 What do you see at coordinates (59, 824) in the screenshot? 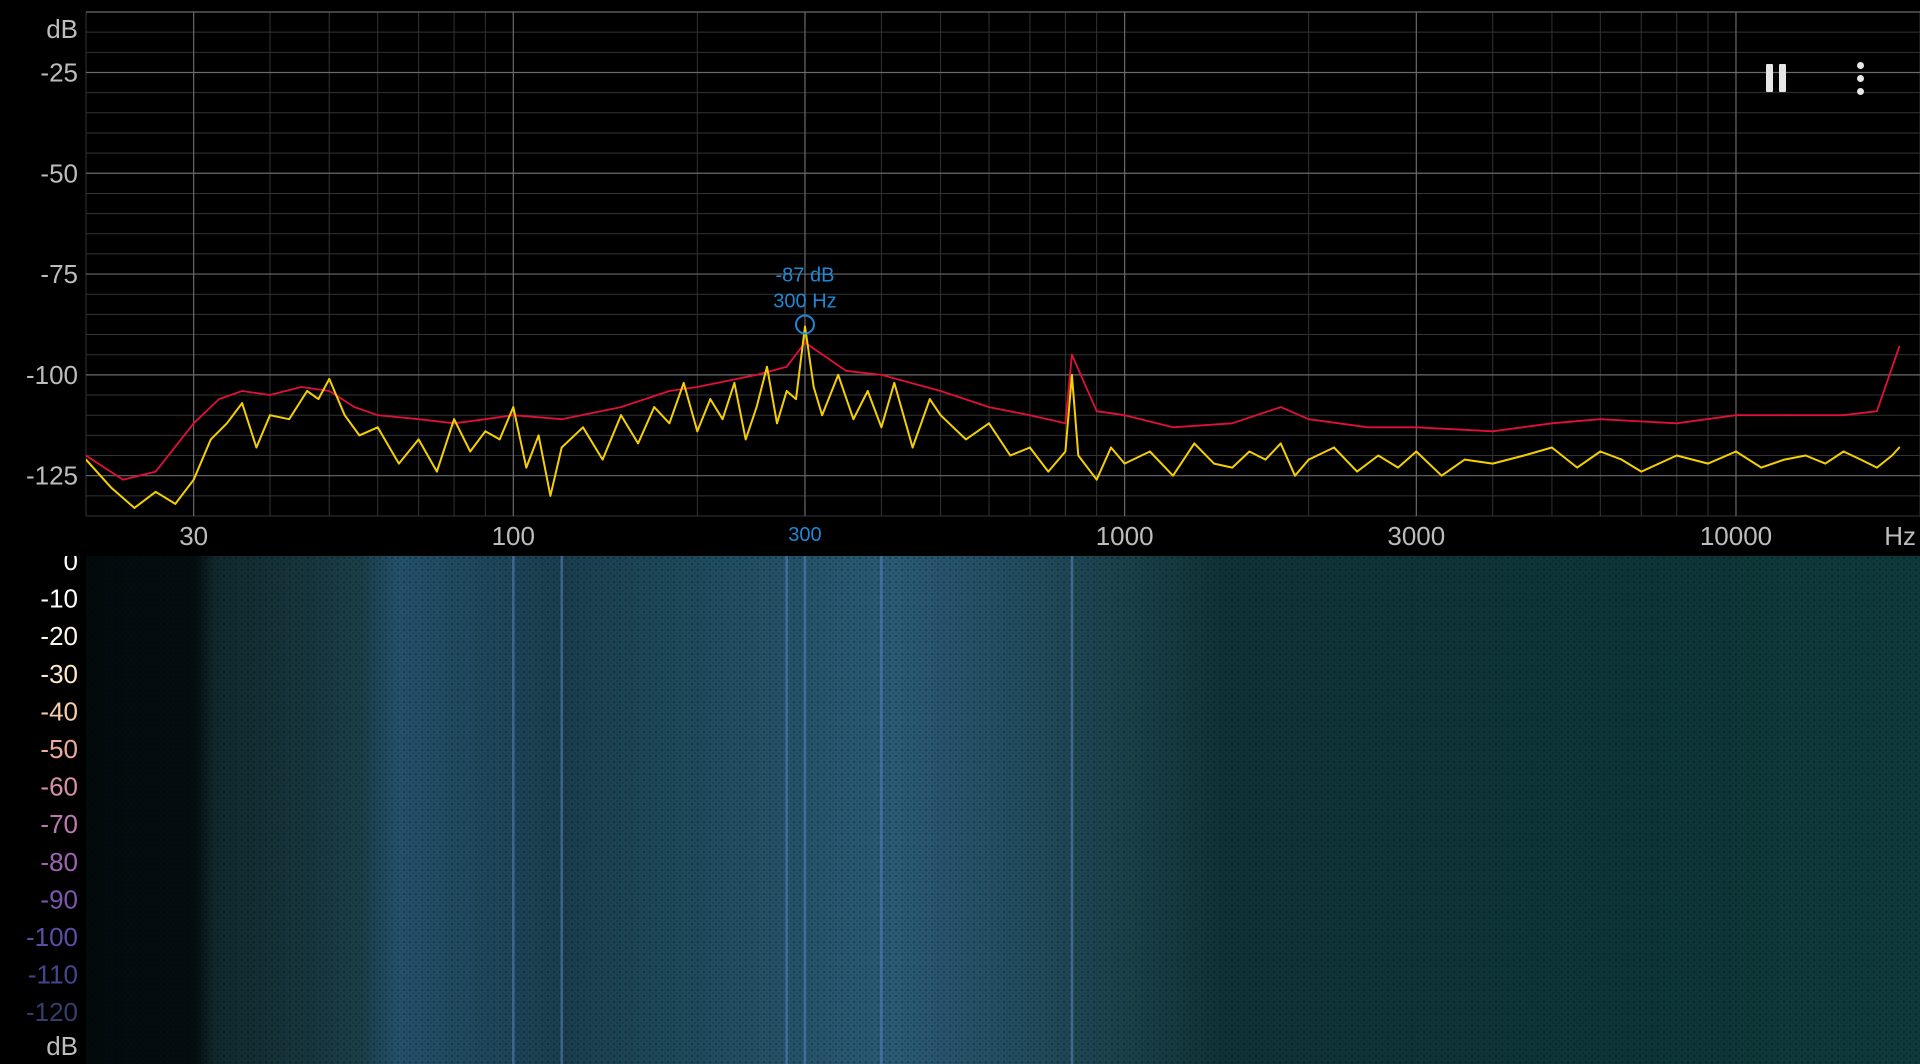
I see `level-tick-label: -70` at bounding box center [59, 824].